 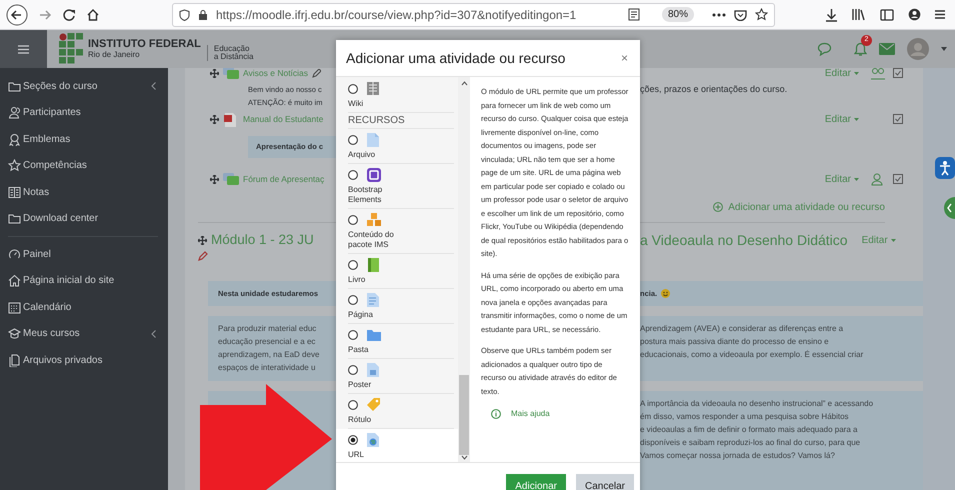 What do you see at coordinates (734, 342) in the screenshot?
I see `paragraph-text: postura mais passiva diante do processo de ensino e` at bounding box center [734, 342].